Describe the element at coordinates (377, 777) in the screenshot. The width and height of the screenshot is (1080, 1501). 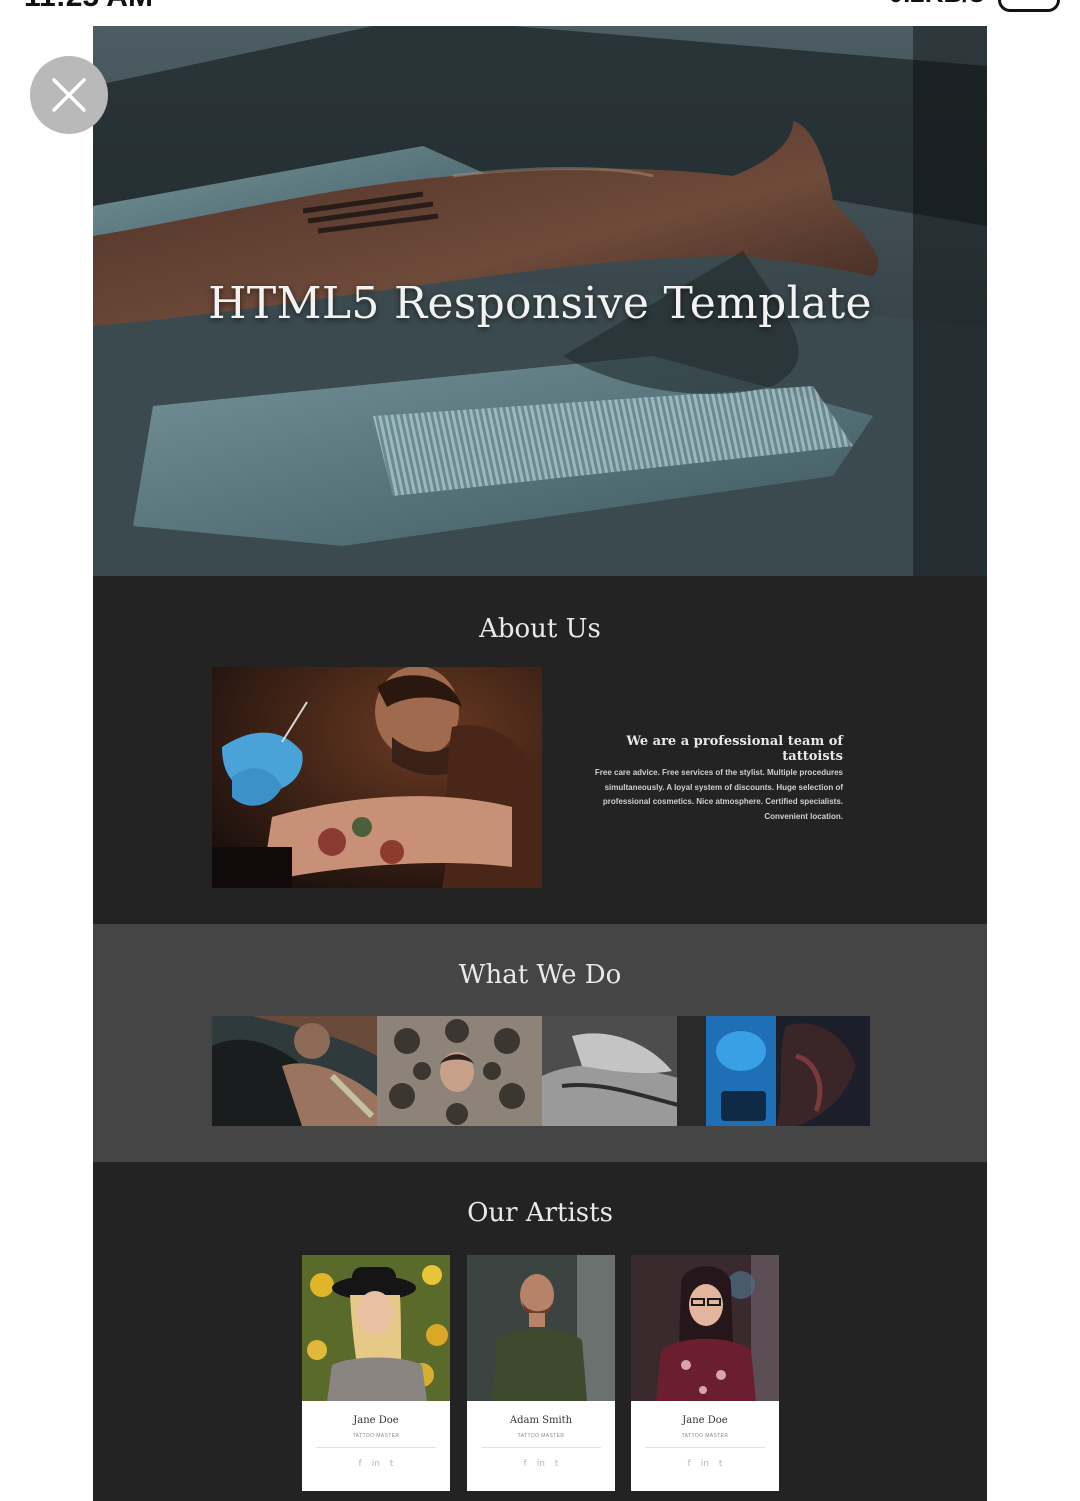
I see `about-photo` at that location.